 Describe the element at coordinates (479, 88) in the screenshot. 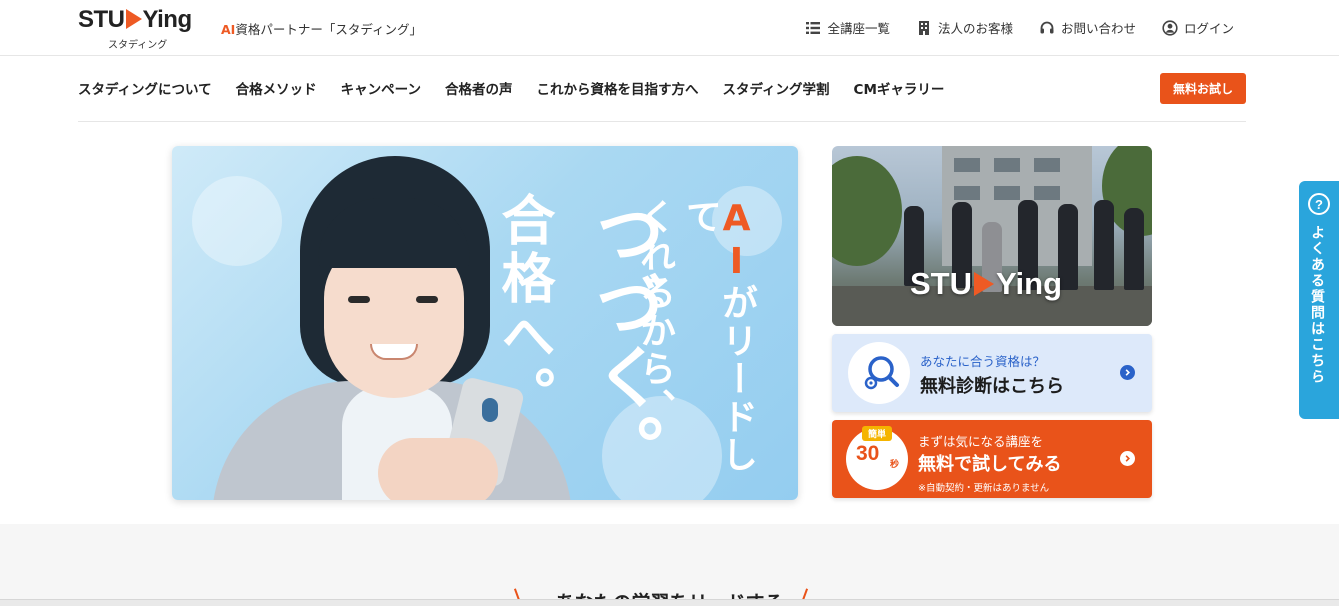

I see `nav-voices: 合格者の声` at that location.